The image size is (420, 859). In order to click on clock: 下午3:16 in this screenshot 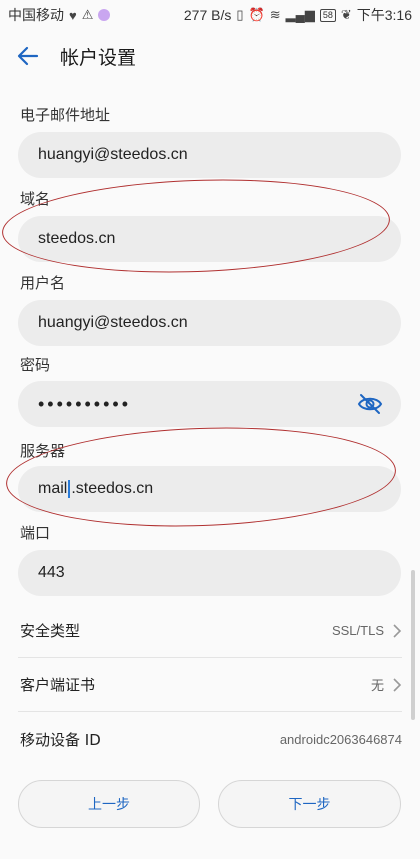, I will do `click(384, 15)`.